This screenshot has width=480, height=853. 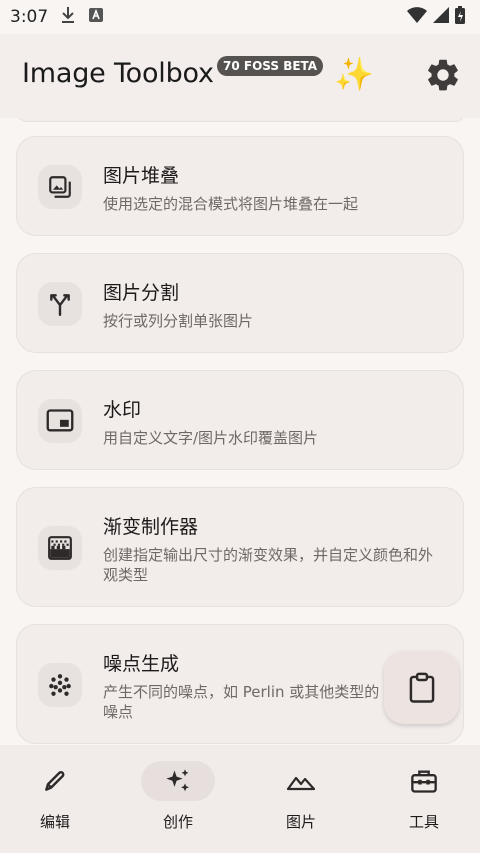 I want to click on tool-title: 图片堆叠, so click(x=141, y=176).